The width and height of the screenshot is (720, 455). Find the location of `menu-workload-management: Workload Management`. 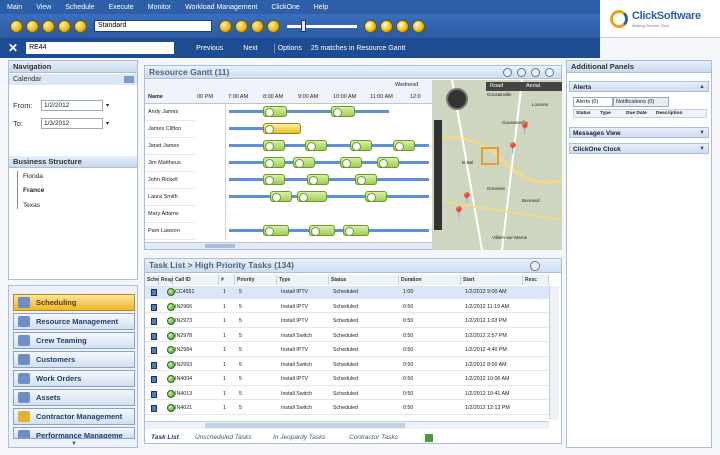

menu-workload-management: Workload Management is located at coordinates (221, 7).